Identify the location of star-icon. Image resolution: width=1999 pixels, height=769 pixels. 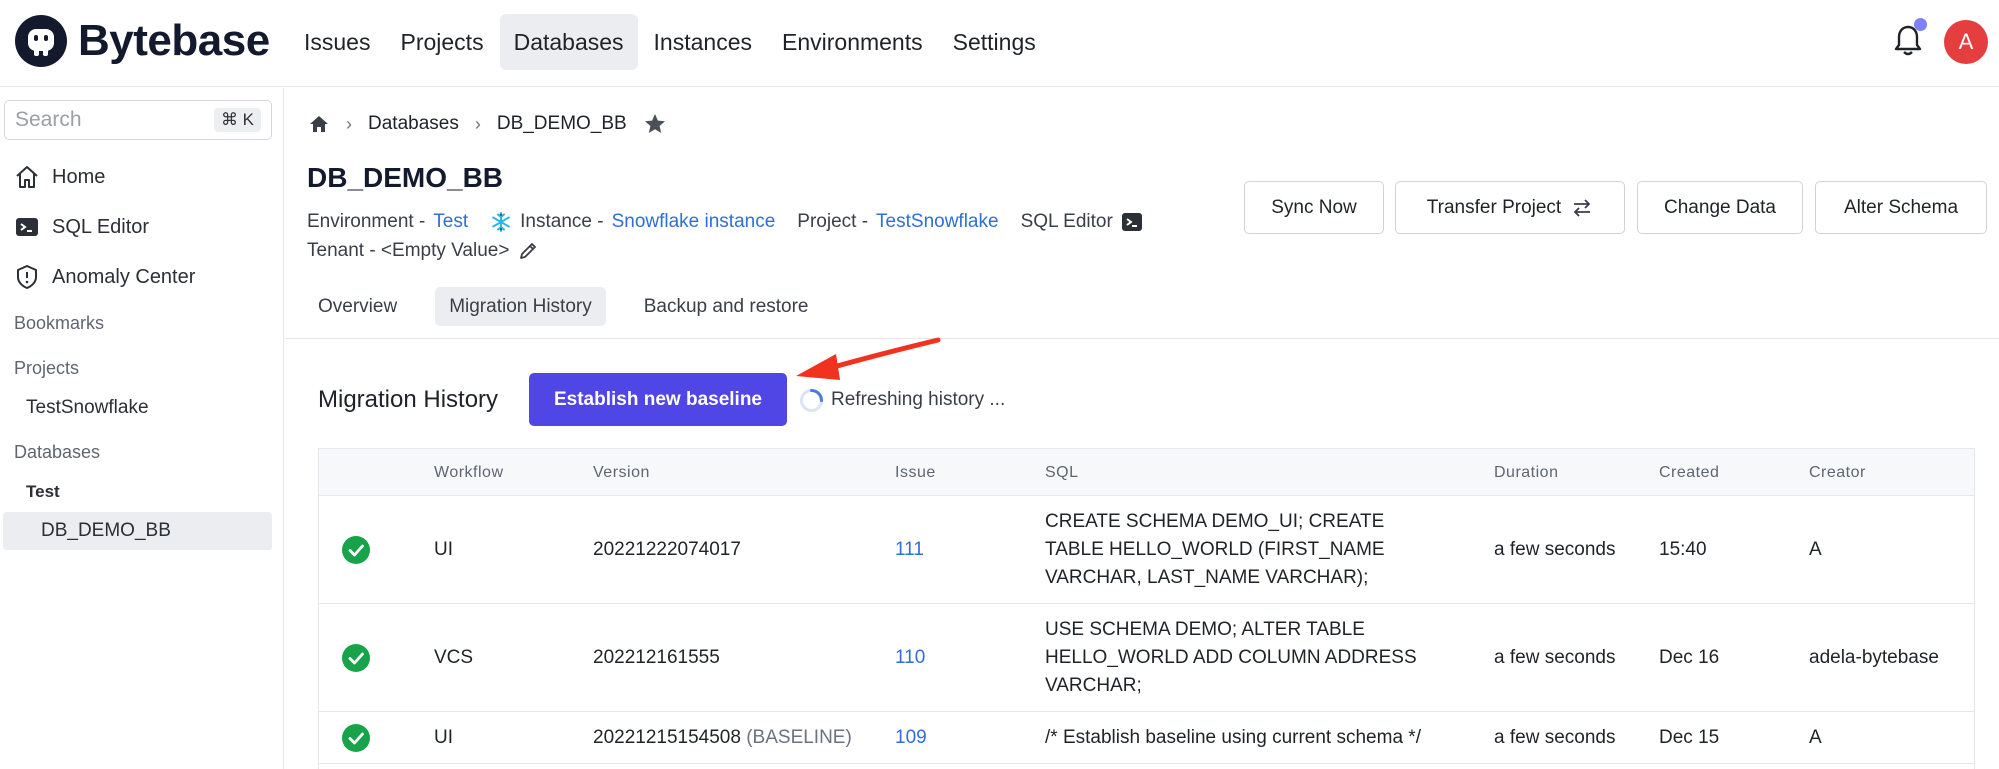
(655, 124).